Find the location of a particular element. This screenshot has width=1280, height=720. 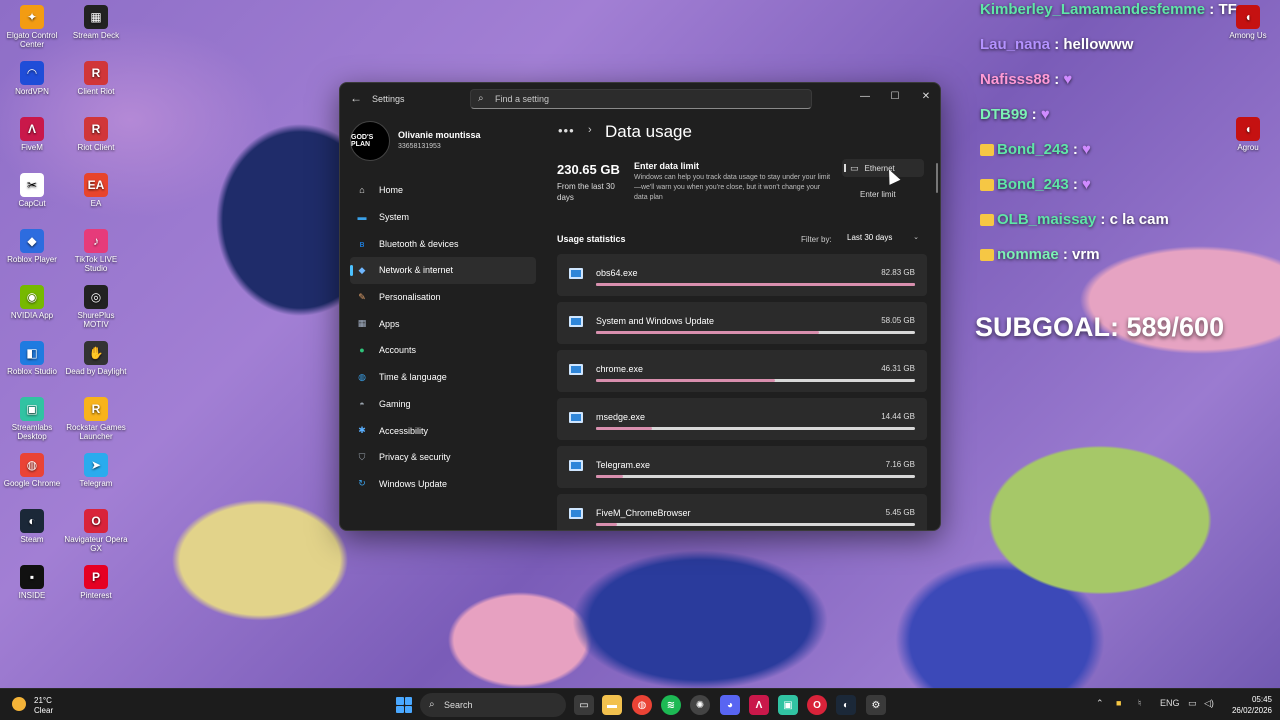

desktop-icon: ✂ CapCut is located at coordinates (32, 190).